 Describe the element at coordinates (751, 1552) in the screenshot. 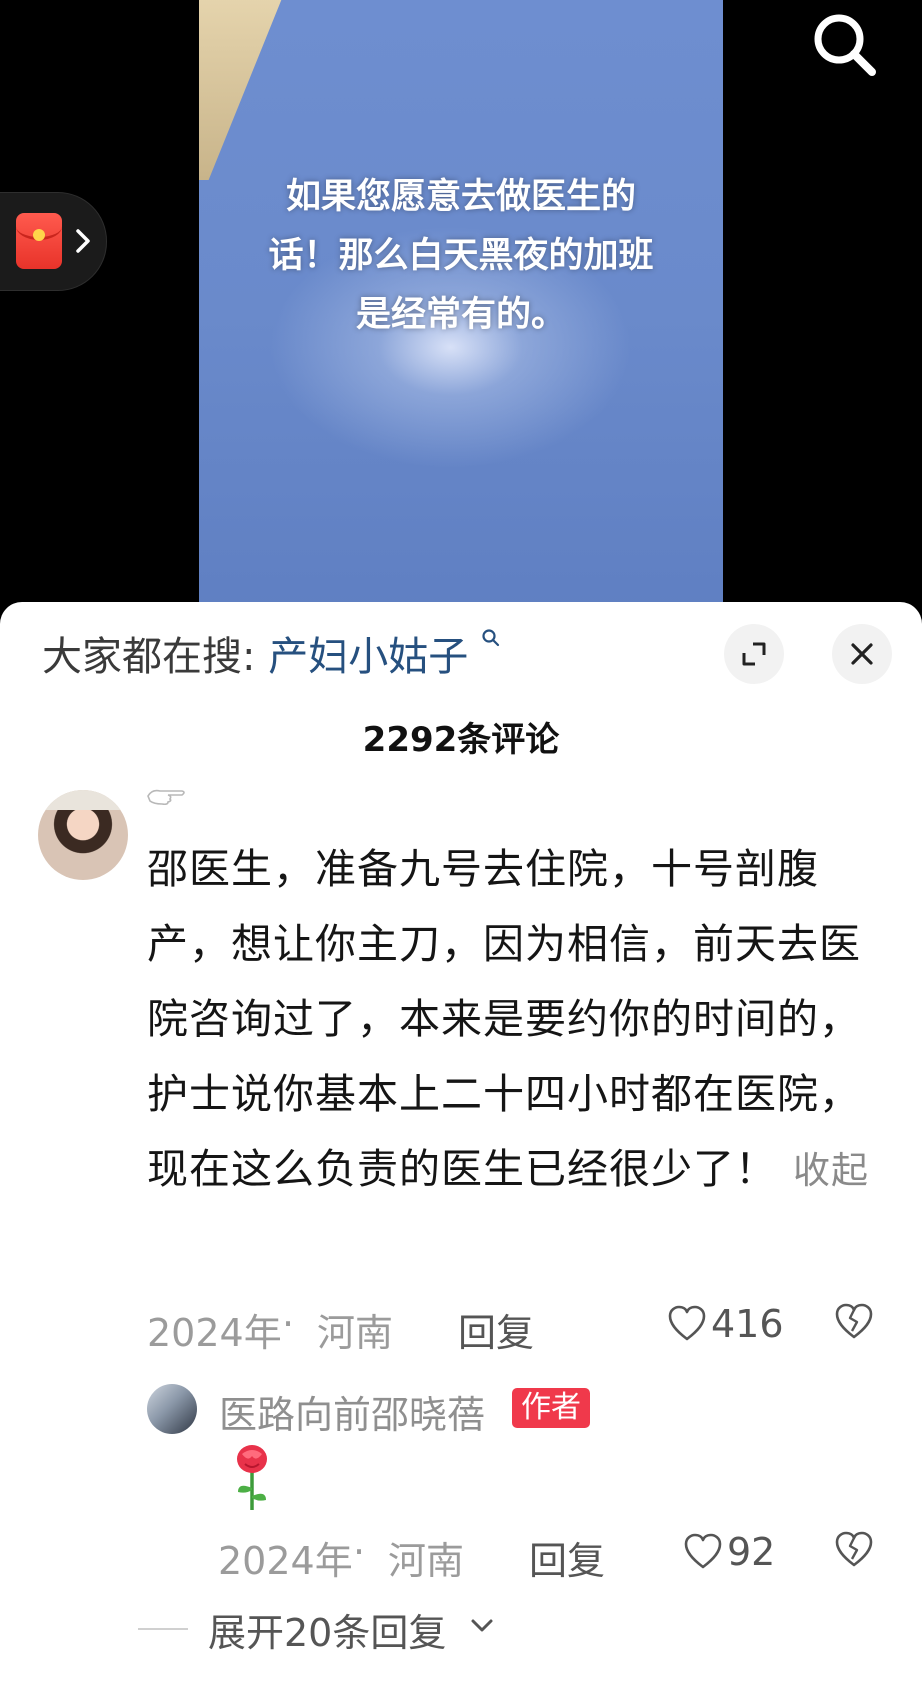

I see `like-count: 92` at that location.